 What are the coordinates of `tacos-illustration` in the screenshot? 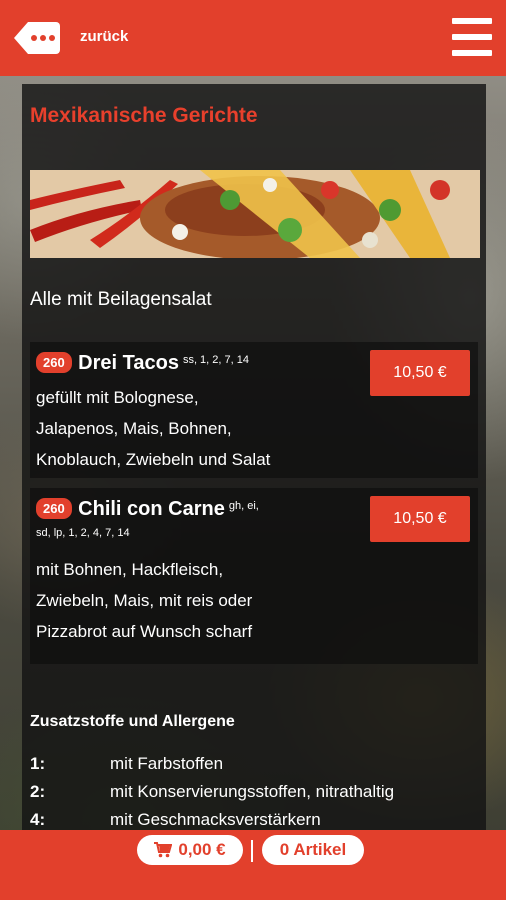 It's located at (255, 214).